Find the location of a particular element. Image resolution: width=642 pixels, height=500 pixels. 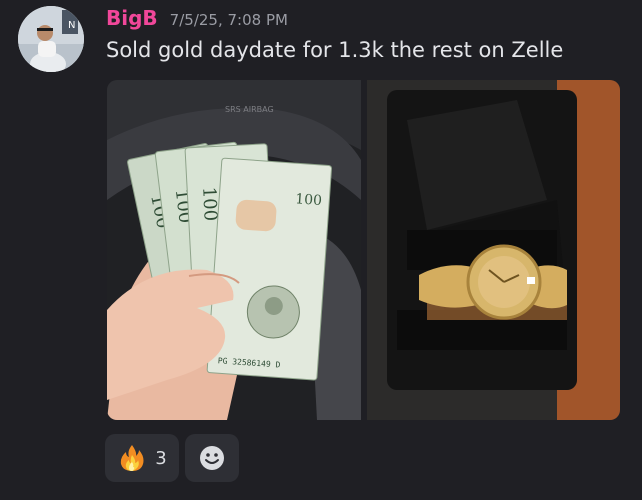

add-reaction-button is located at coordinates (212, 458).